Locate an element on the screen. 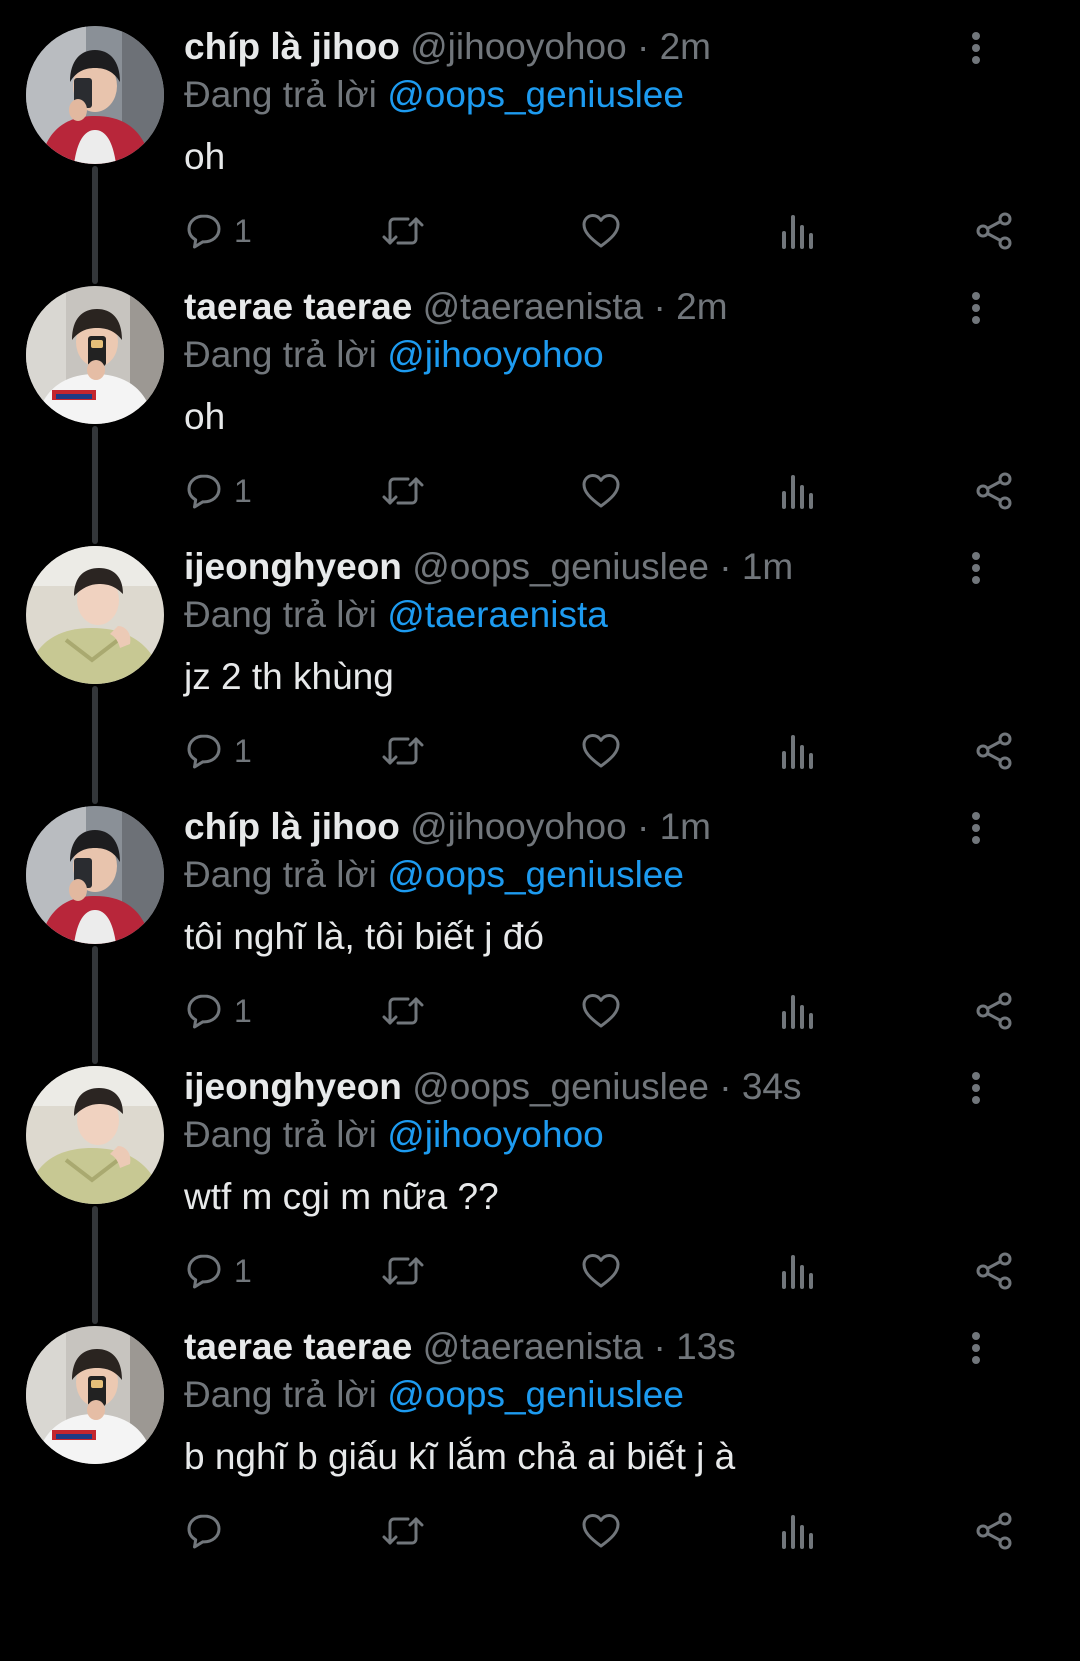 Image resolution: width=1080 pixels, height=1661 pixels. tweet-header: chíp là jihoo @jihooyohoo · 2m is located at coordinates (582, 47).